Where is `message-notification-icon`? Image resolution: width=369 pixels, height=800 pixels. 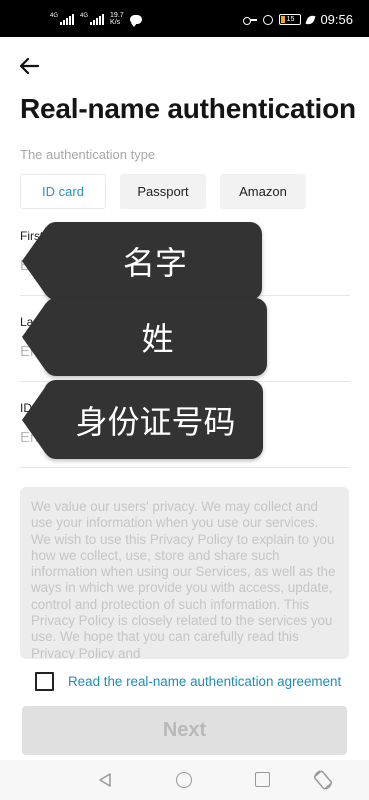
message-notification-icon is located at coordinates (135, 20).